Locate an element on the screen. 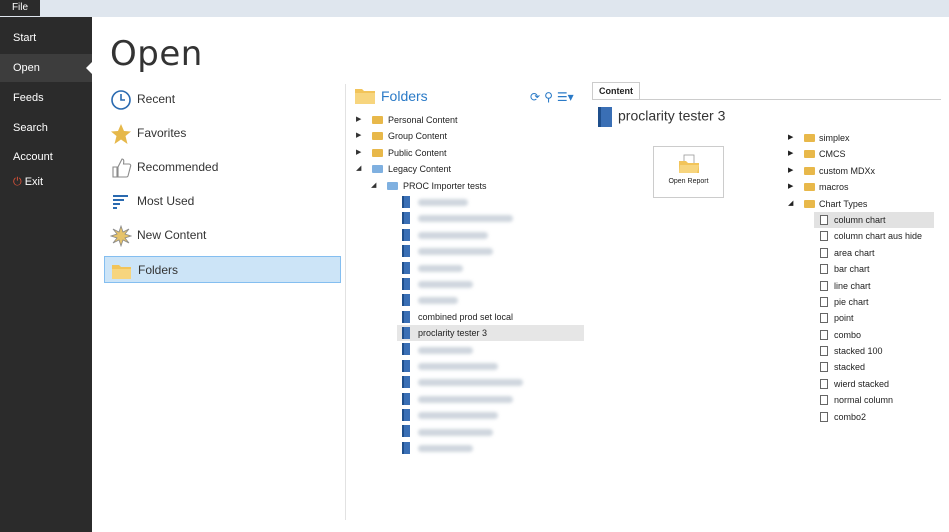  report-page-row: column chart aus hide is located at coordinates (863, 236).